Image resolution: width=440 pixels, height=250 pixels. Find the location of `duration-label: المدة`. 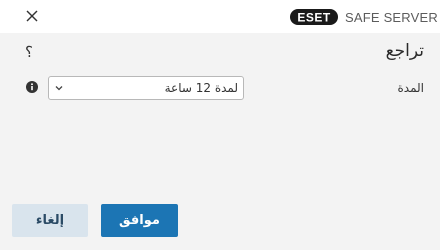

duration-label: المدة is located at coordinates (410, 88).